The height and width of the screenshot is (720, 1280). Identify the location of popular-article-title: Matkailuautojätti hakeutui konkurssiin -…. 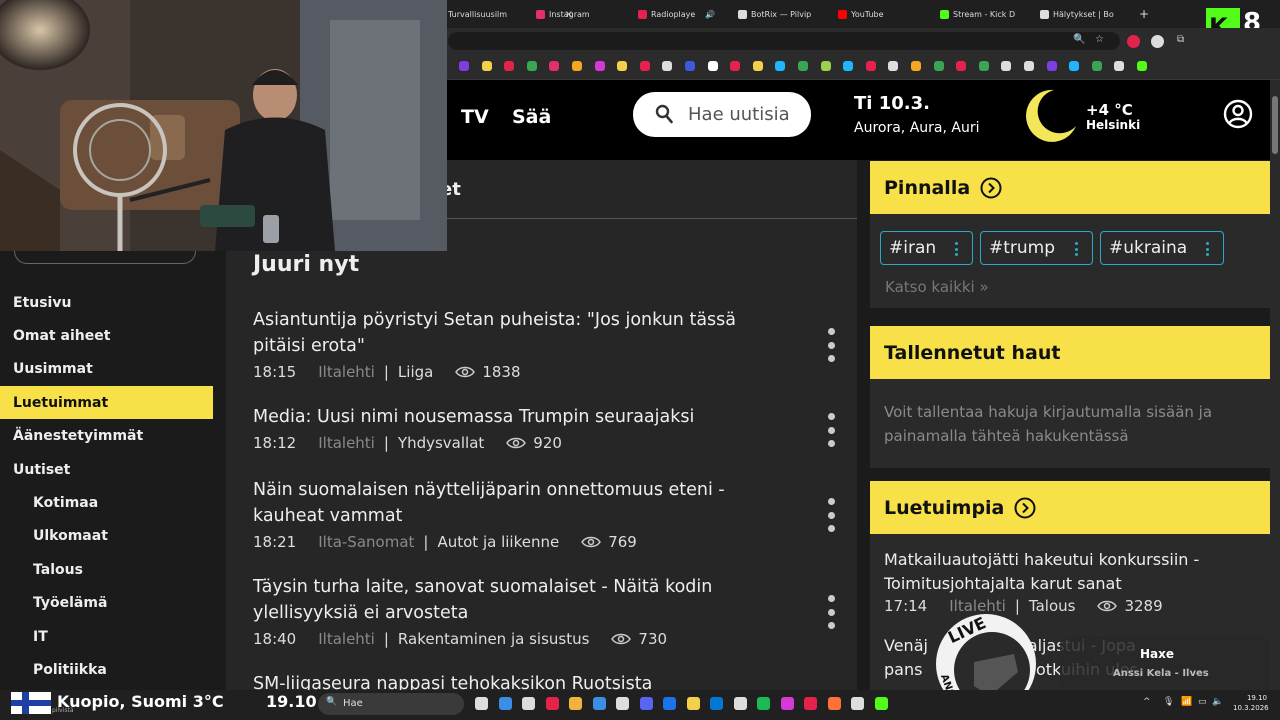
(1069, 572).